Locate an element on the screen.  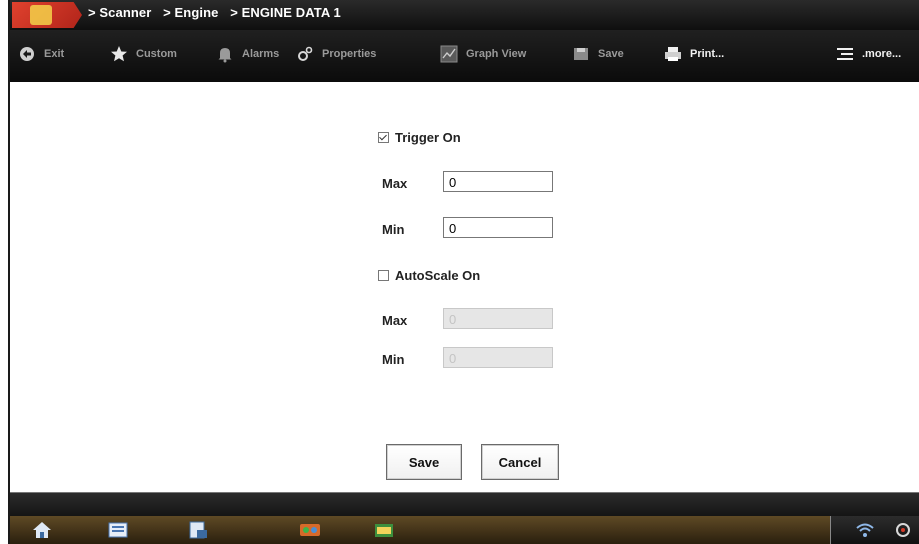
save-button: Save is located at coordinates (424, 462).